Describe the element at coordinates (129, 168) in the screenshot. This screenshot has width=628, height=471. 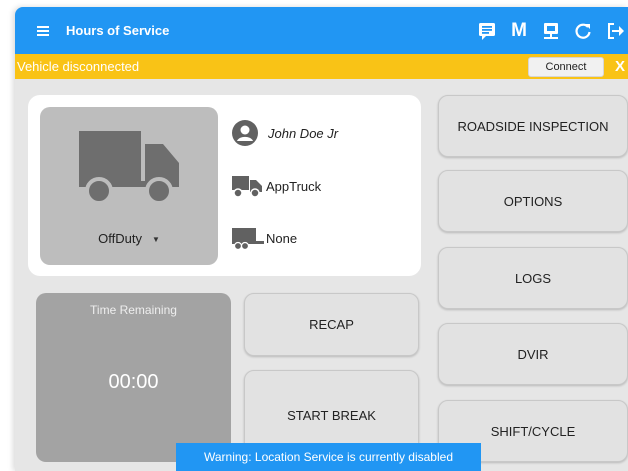
I see `truck-icon` at that location.